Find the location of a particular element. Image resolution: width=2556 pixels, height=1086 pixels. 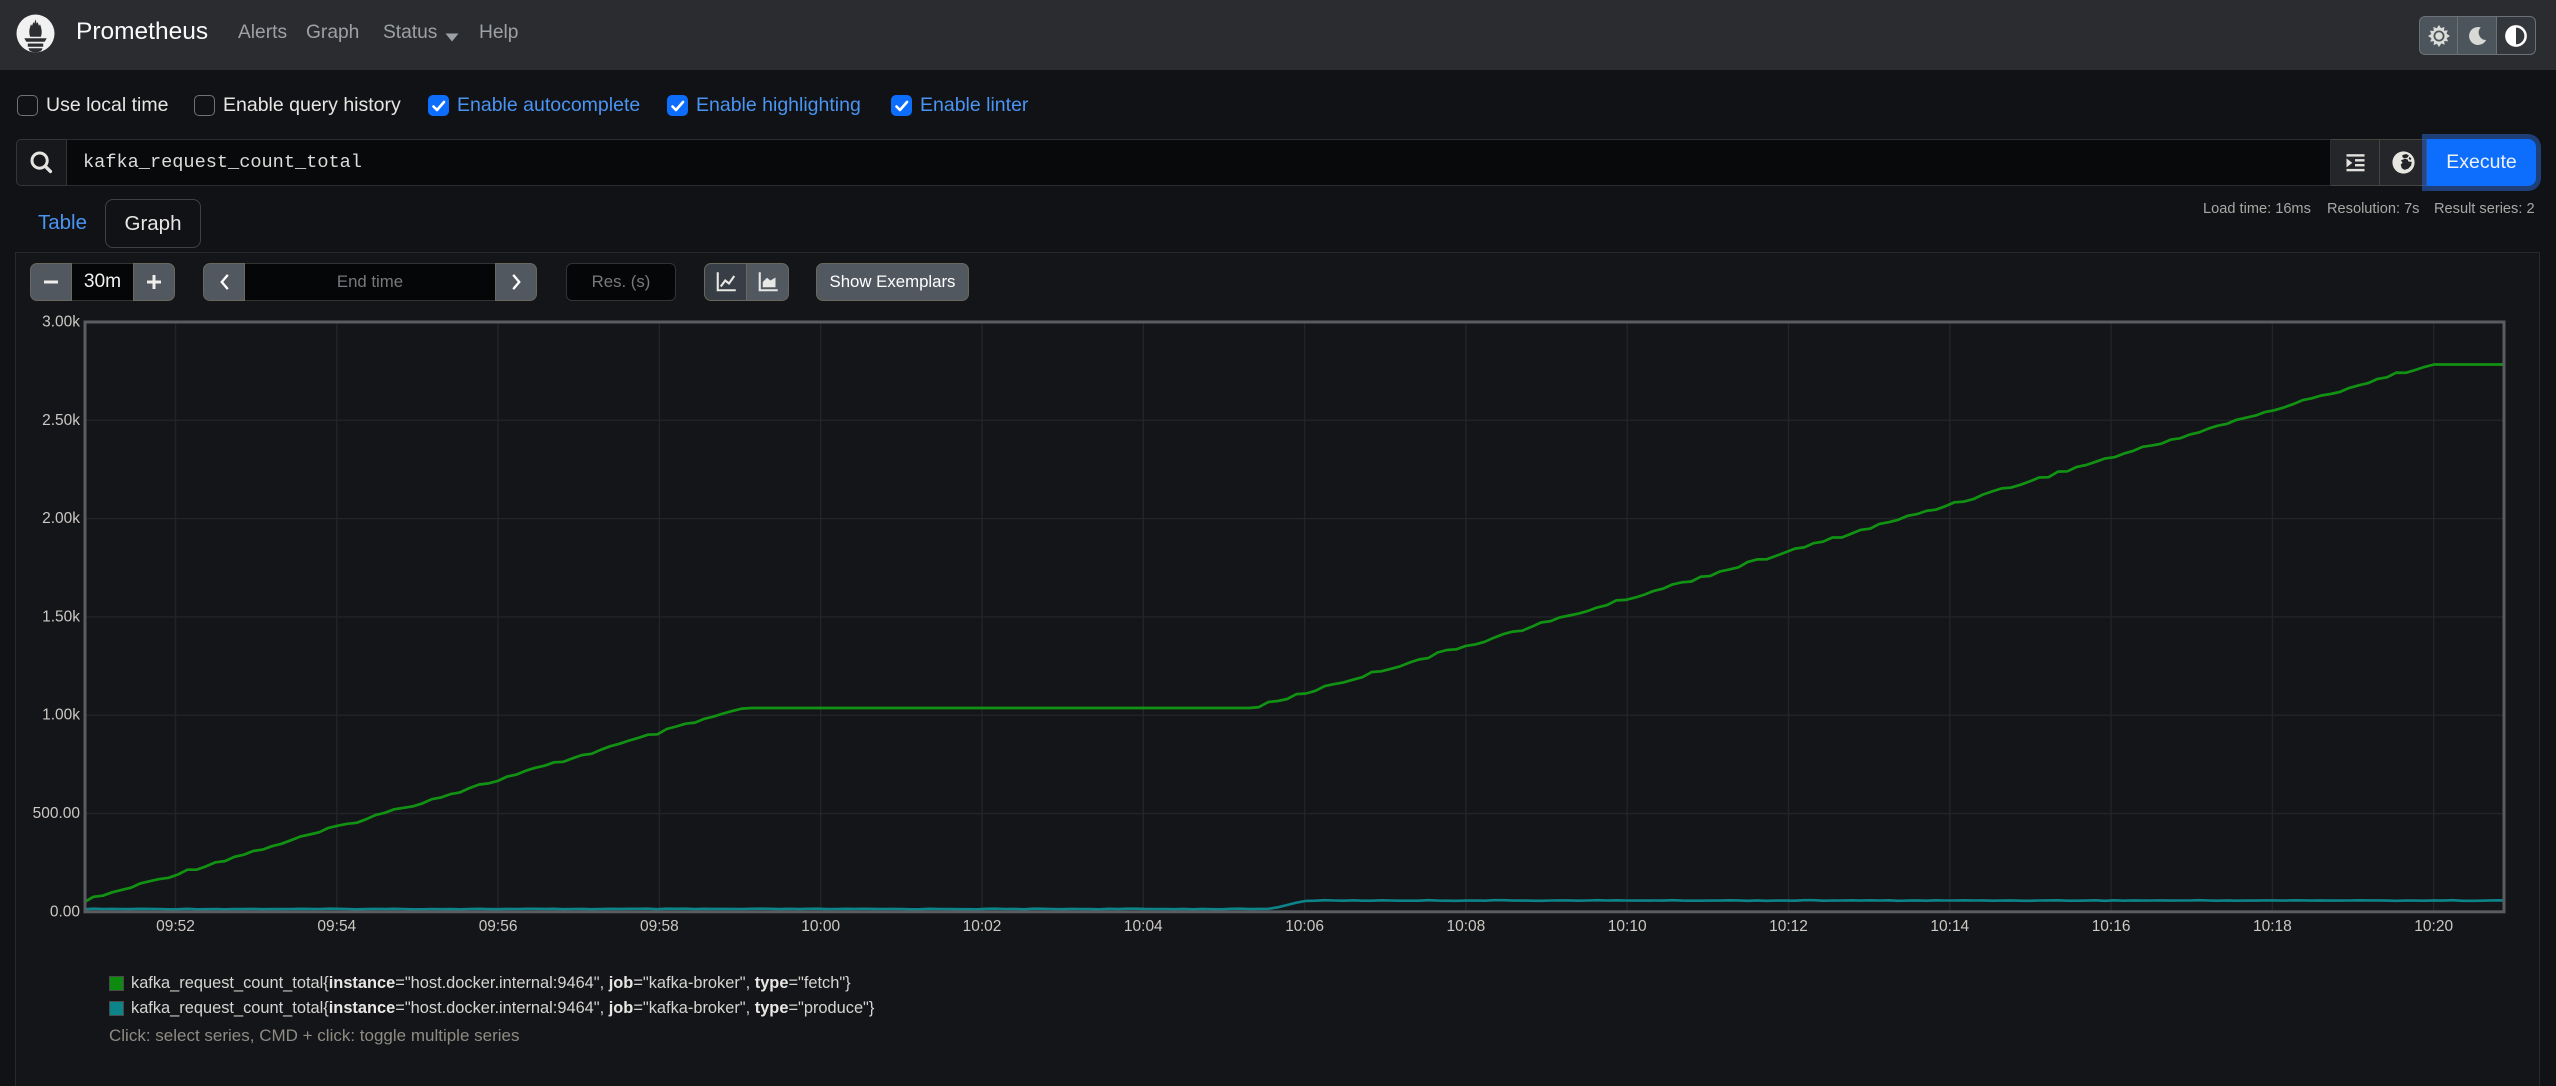

svg-text: 2.50k is located at coordinates (61, 420).